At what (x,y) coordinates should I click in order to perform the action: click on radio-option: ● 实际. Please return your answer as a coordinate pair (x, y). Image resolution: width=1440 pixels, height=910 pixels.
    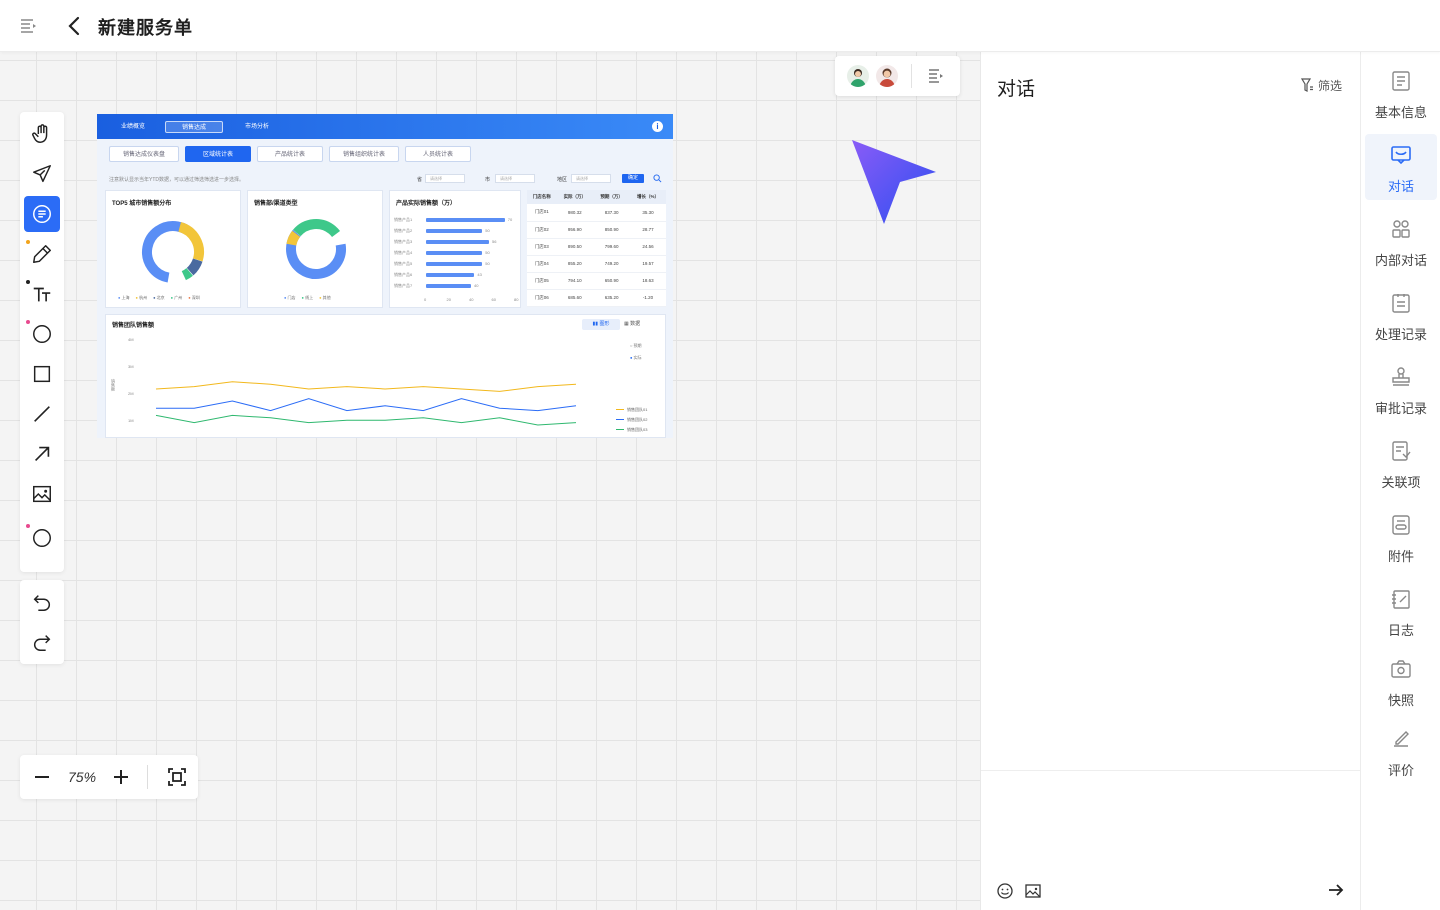
    Looking at the image, I should click on (636, 358).